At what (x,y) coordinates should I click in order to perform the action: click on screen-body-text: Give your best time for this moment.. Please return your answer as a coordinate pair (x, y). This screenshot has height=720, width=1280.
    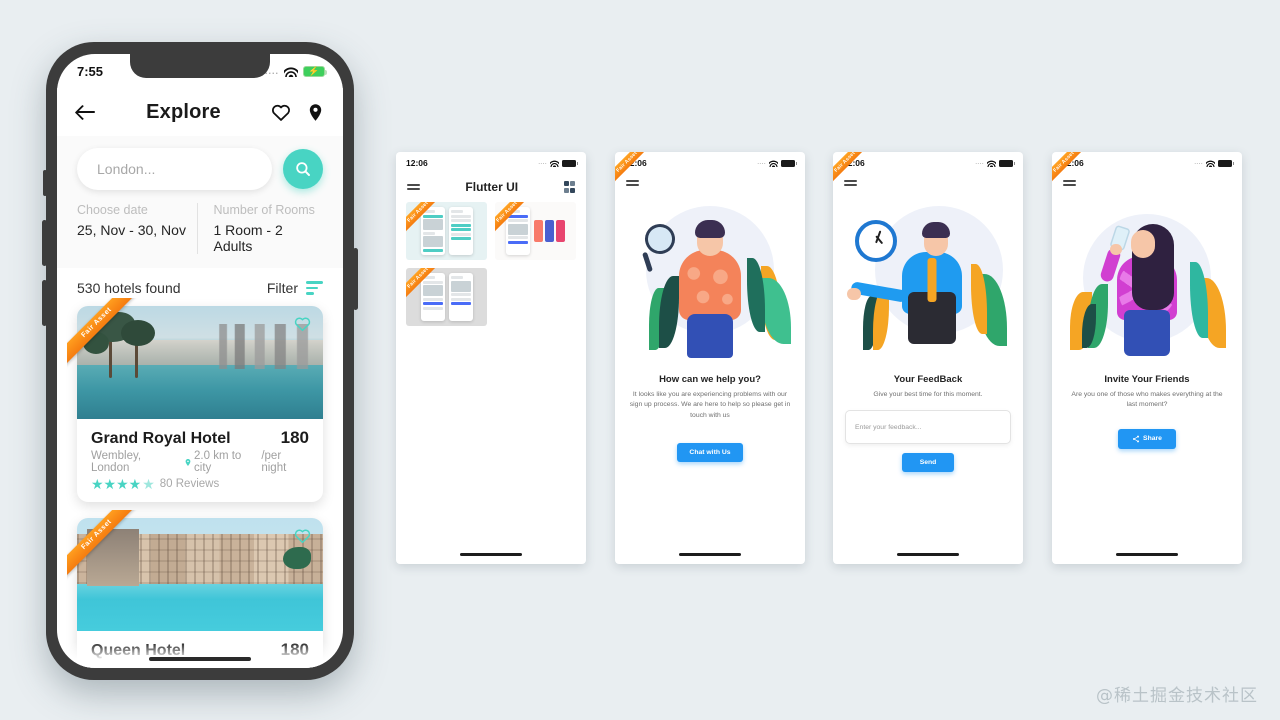
    Looking at the image, I should click on (928, 395).